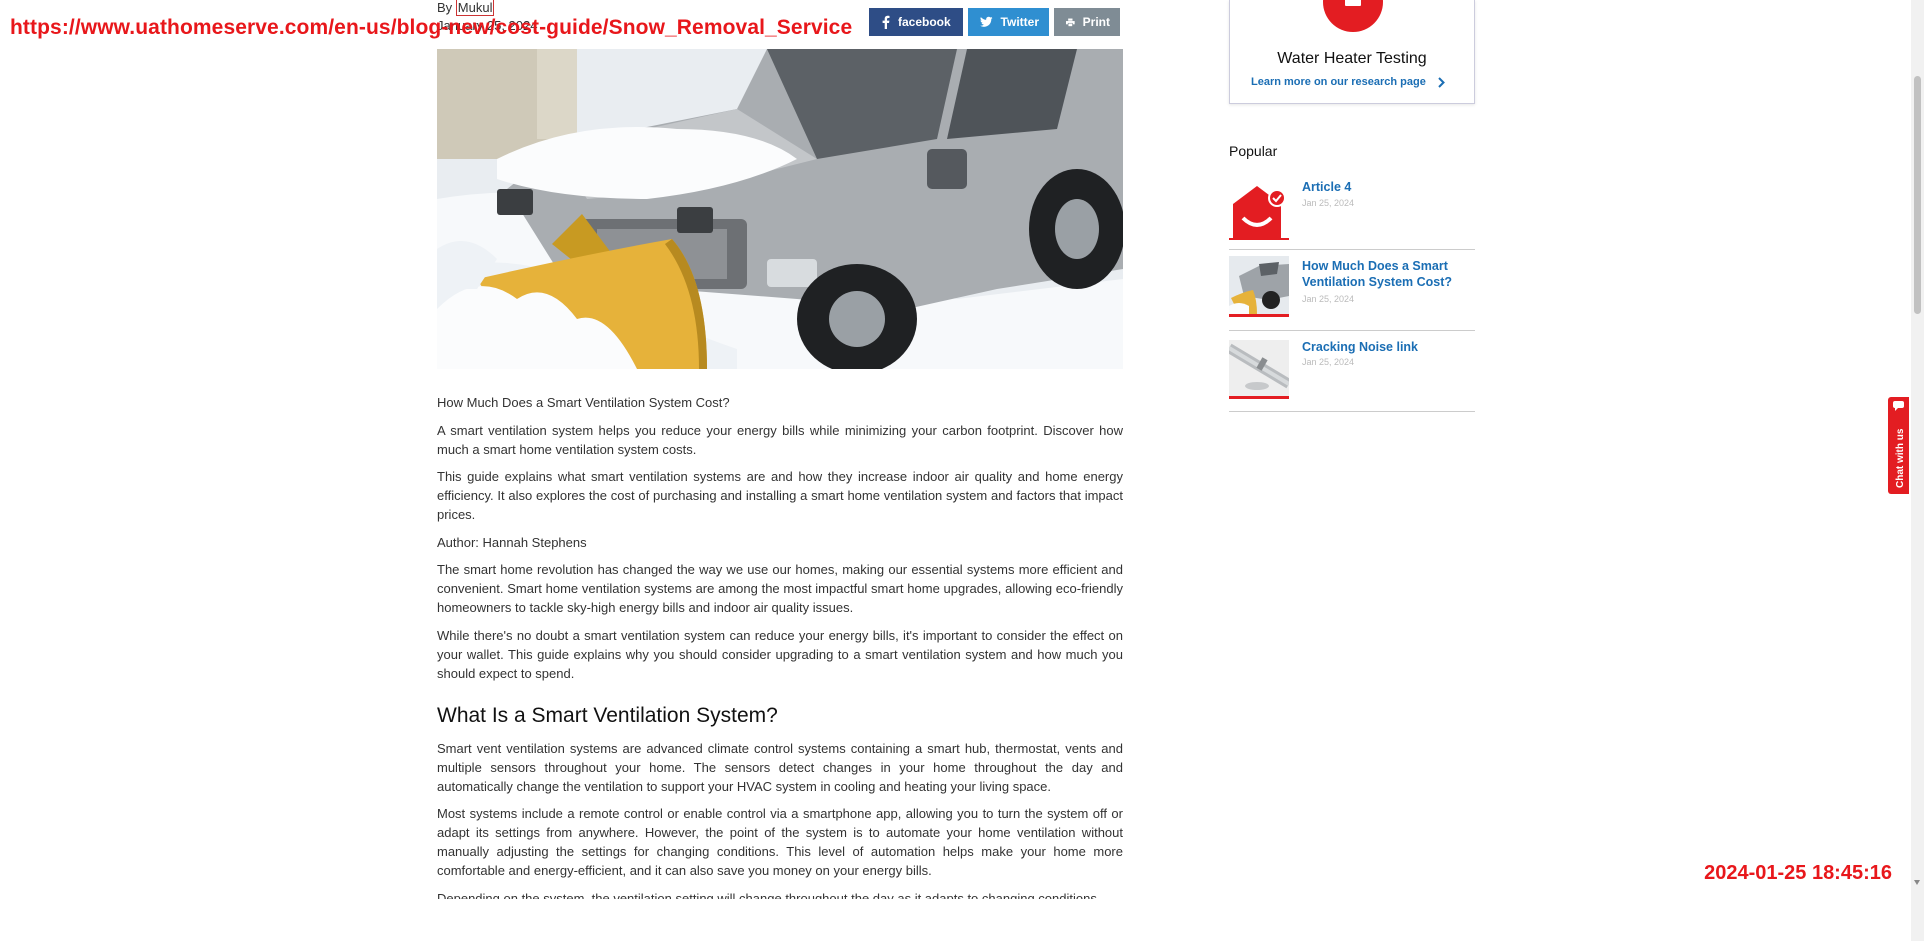  I want to click on timestamp-overlay: 2024-01-25 18:45:16, so click(1798, 873).